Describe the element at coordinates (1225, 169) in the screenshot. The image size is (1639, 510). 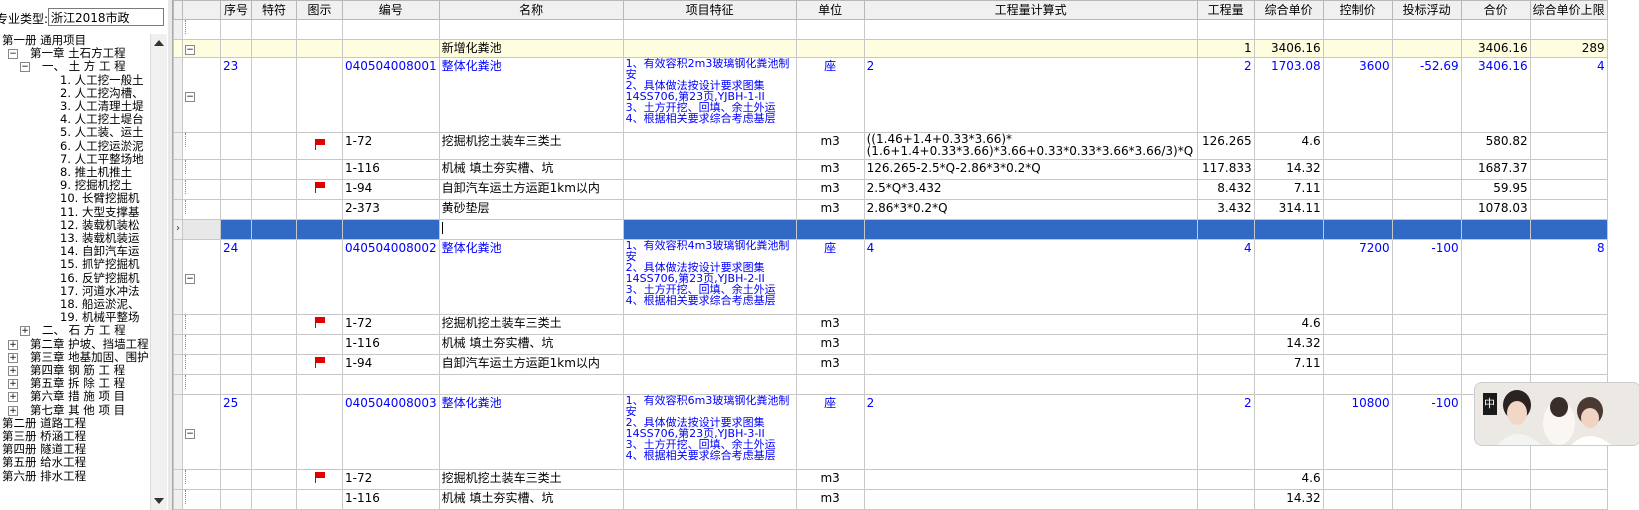
I see `qty-cell: 117.833` at that location.